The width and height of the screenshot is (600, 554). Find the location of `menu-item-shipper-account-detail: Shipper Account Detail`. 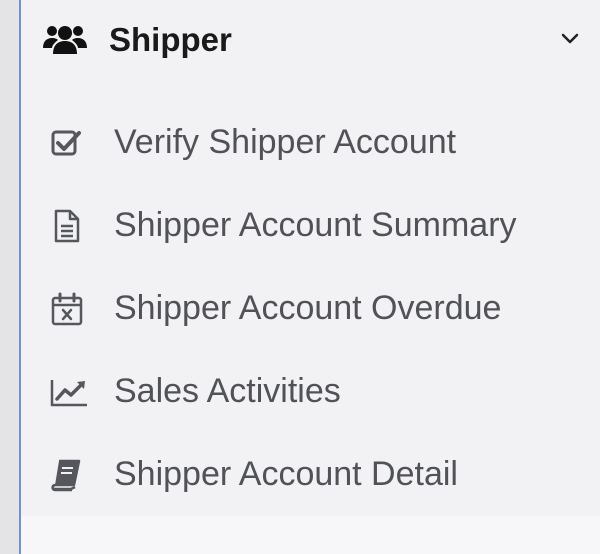

menu-item-shipper-account-detail: Shipper Account Detail is located at coordinates (310, 474).